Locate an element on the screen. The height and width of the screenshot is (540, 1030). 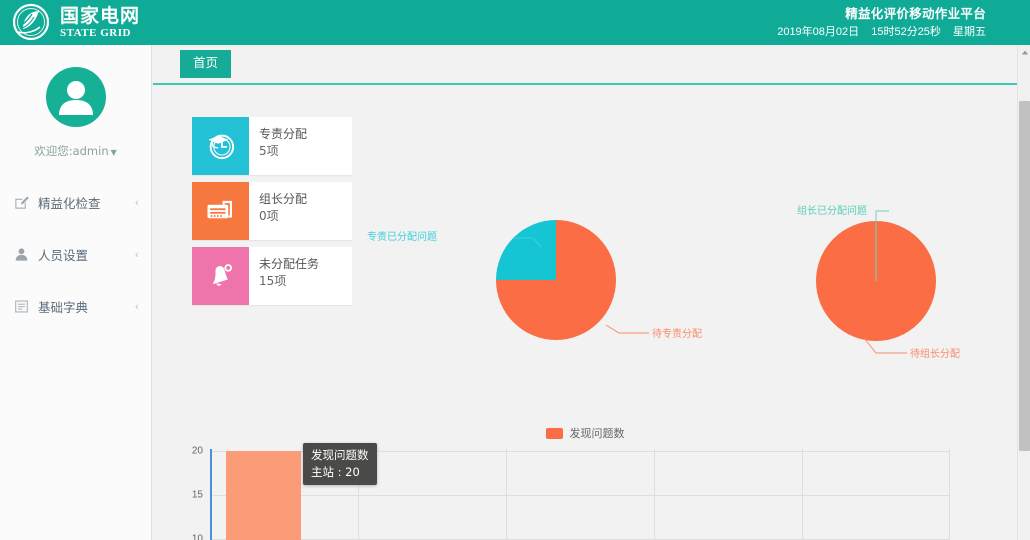
sidebar: 欢迎您:admin ▼ 精益化检查 ‹ 人员设置 ‹ 基础字典 ‹ is located at coordinates (76, 292).